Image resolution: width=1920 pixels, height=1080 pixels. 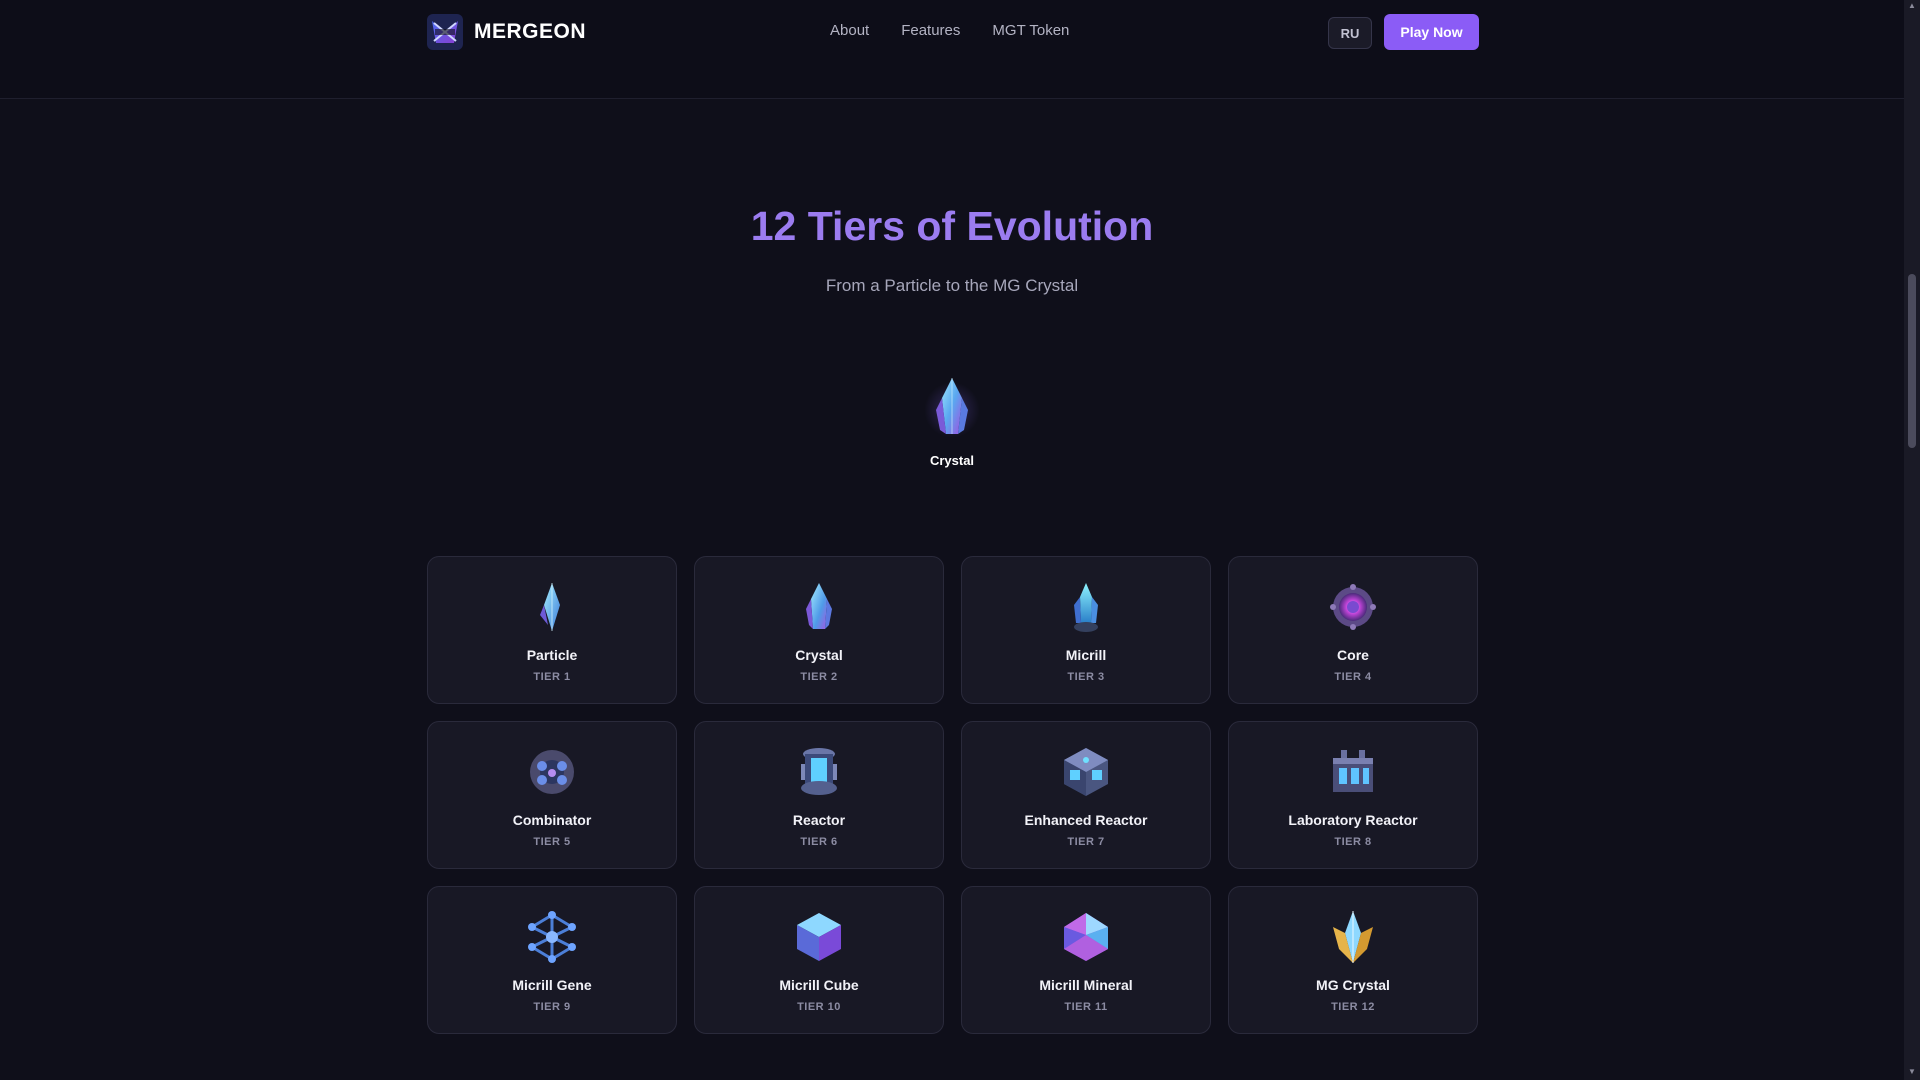 I want to click on tier-level: TIER 10, so click(x=819, y=1007).